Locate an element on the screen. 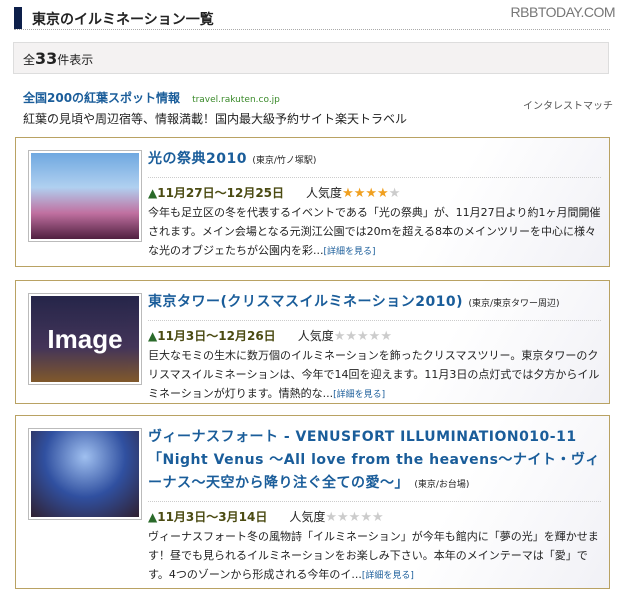 This screenshot has width=621, height=596. page-title: 東京のイルミネーション一覧 is located at coordinates (123, 20).